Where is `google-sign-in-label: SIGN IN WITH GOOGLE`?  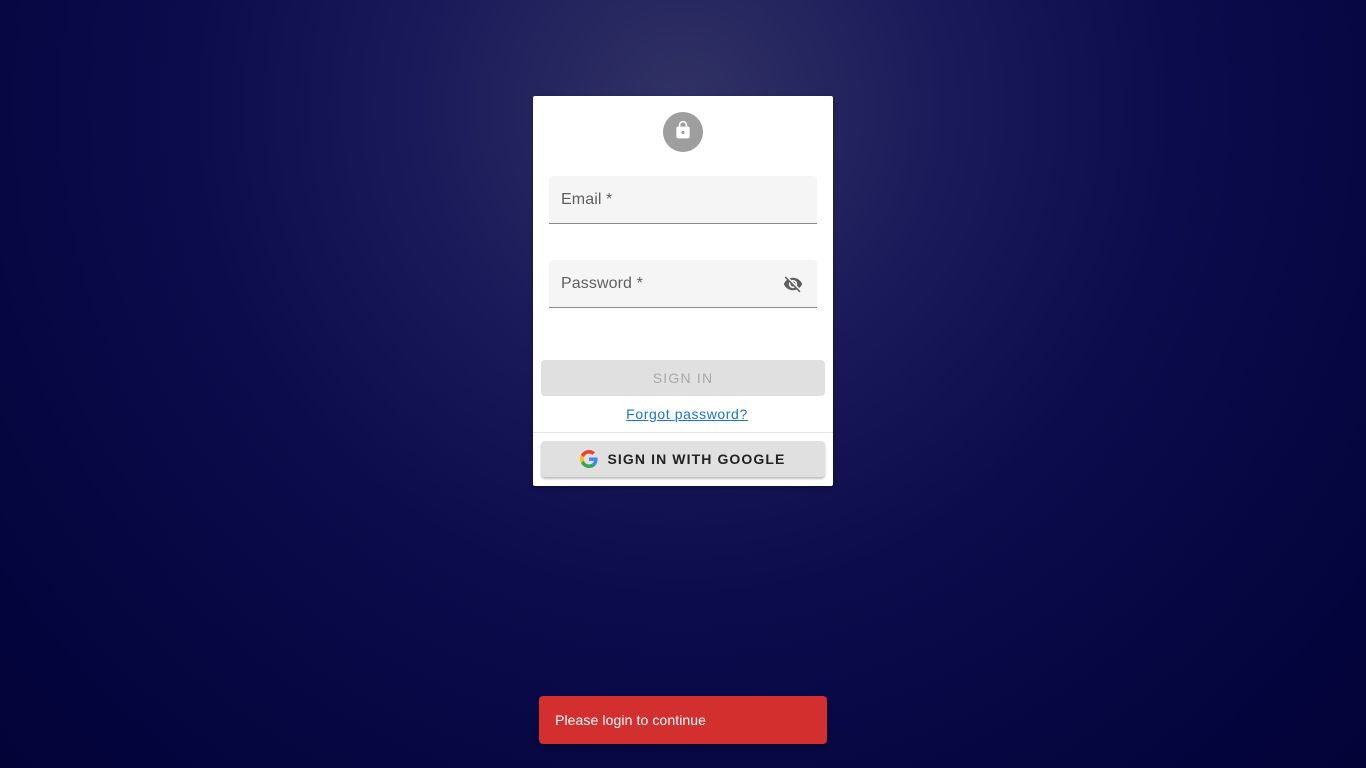
google-sign-in-label: SIGN IN WITH GOOGLE is located at coordinates (696, 459).